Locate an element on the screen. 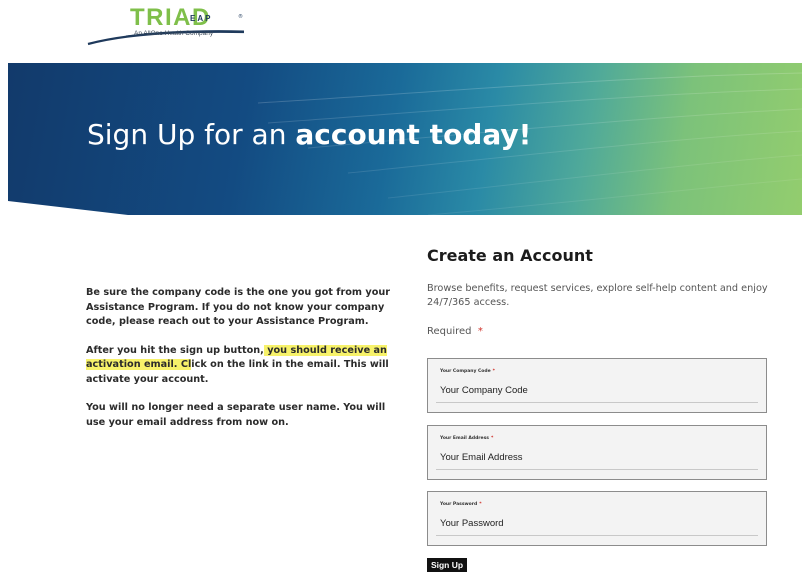 The height and width of the screenshot is (573, 802). logo-eap: EAP is located at coordinates (201, 18).